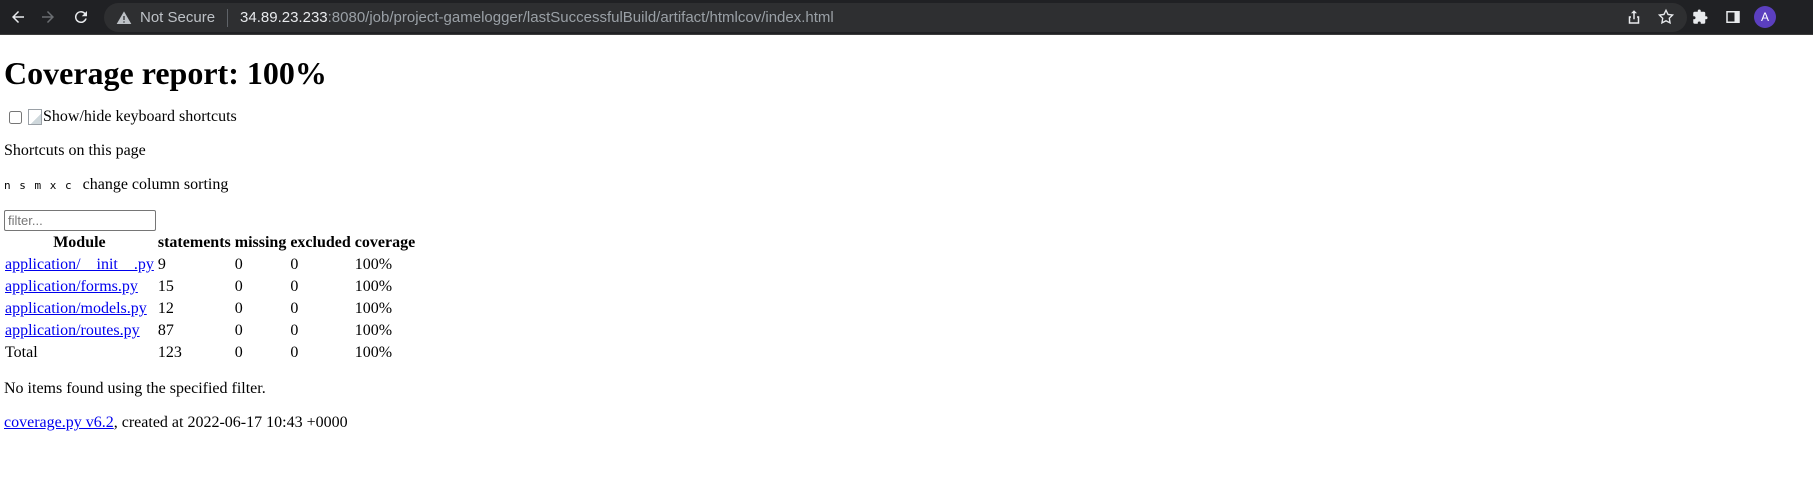 Image resolution: width=1813 pixels, height=478 pixels. Describe the element at coordinates (194, 243) in the screenshot. I see `column-header-statements: statements` at that location.